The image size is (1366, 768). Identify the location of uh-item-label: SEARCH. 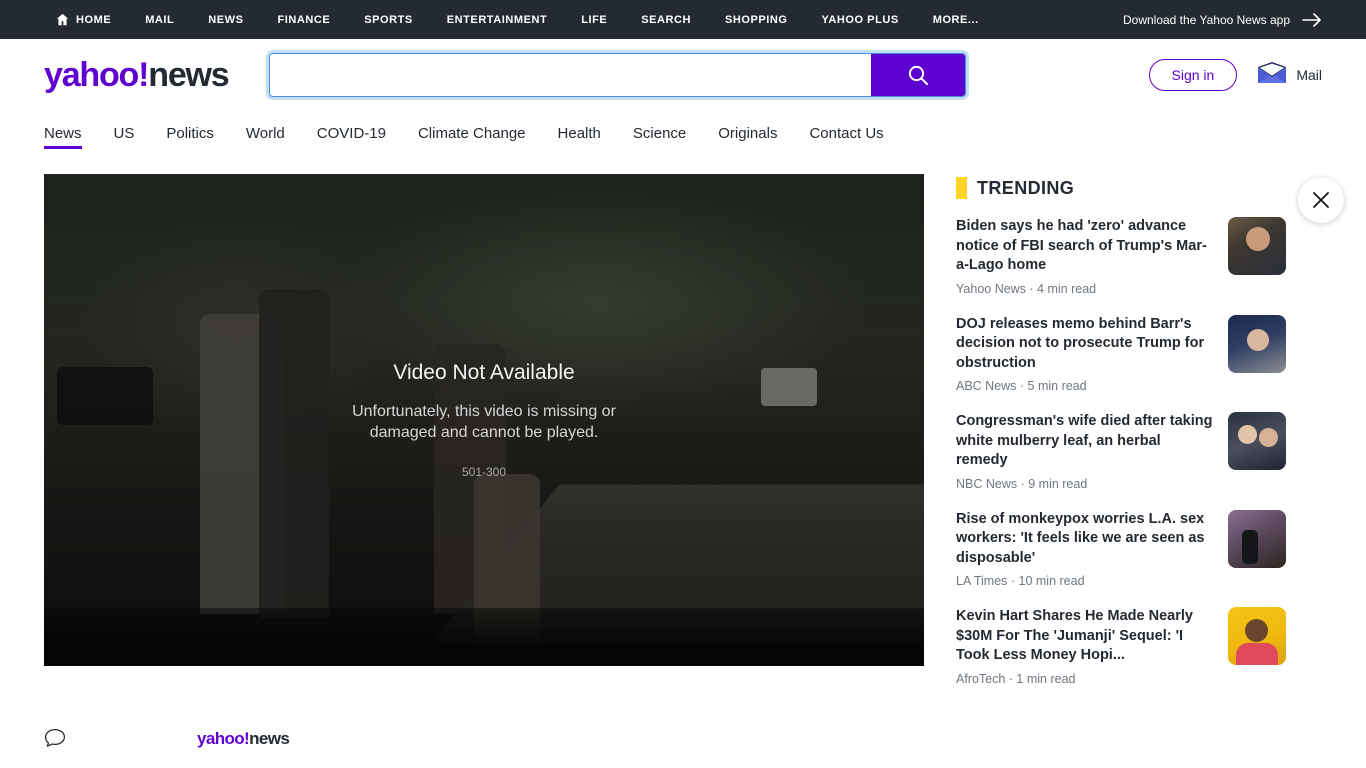
(666, 19).